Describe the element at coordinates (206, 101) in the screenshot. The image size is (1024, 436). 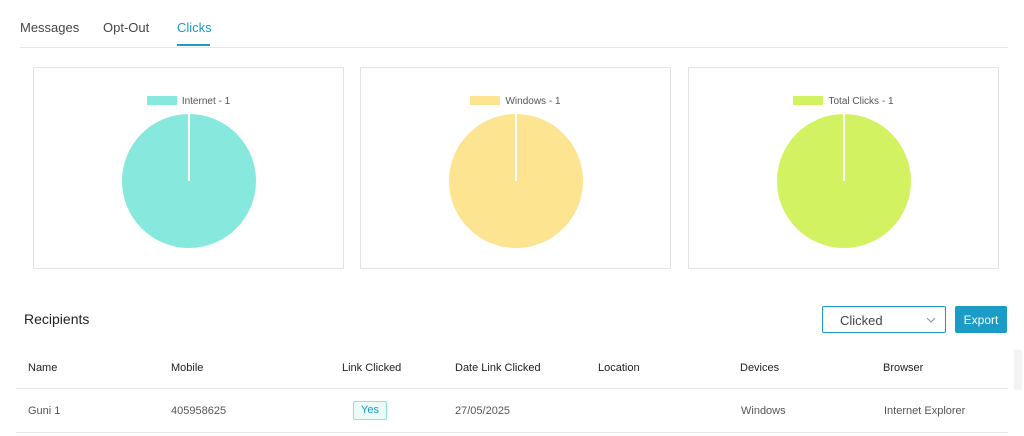
I see `legend-label: Internet - 1` at that location.